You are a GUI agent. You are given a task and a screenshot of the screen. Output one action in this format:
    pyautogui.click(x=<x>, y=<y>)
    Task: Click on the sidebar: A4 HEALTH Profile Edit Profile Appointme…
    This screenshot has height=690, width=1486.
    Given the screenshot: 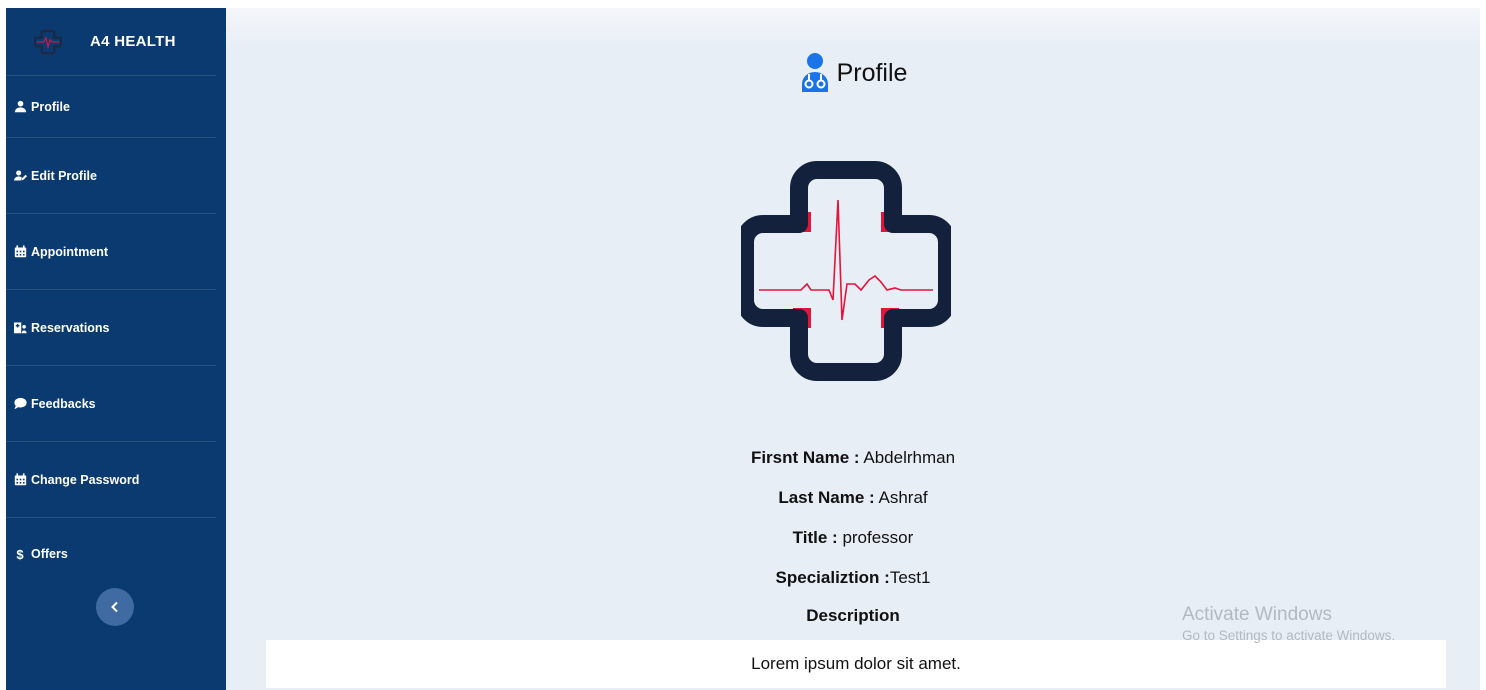 What is the action you would take?
    pyautogui.click(x=116, y=349)
    